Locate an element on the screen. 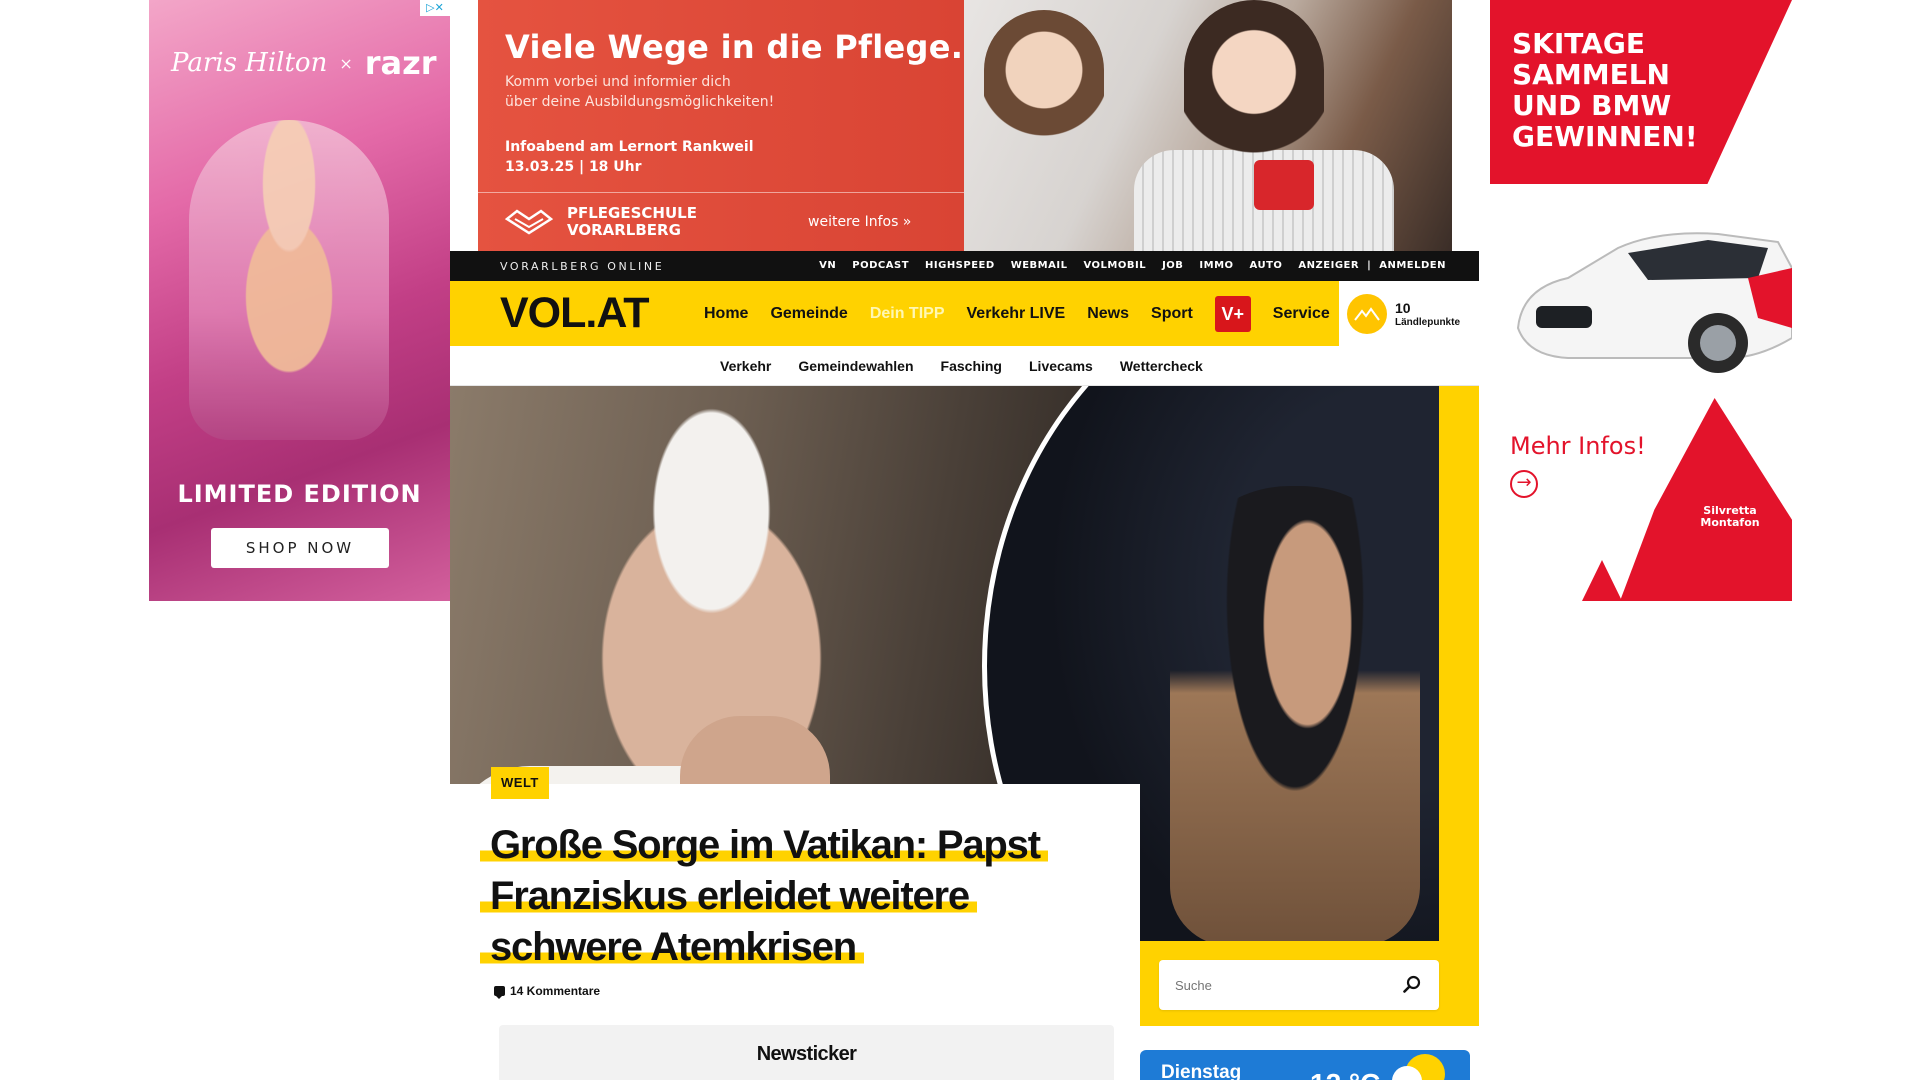 The image size is (1920, 1080). bmw-car-image is located at coordinates (1654, 302).